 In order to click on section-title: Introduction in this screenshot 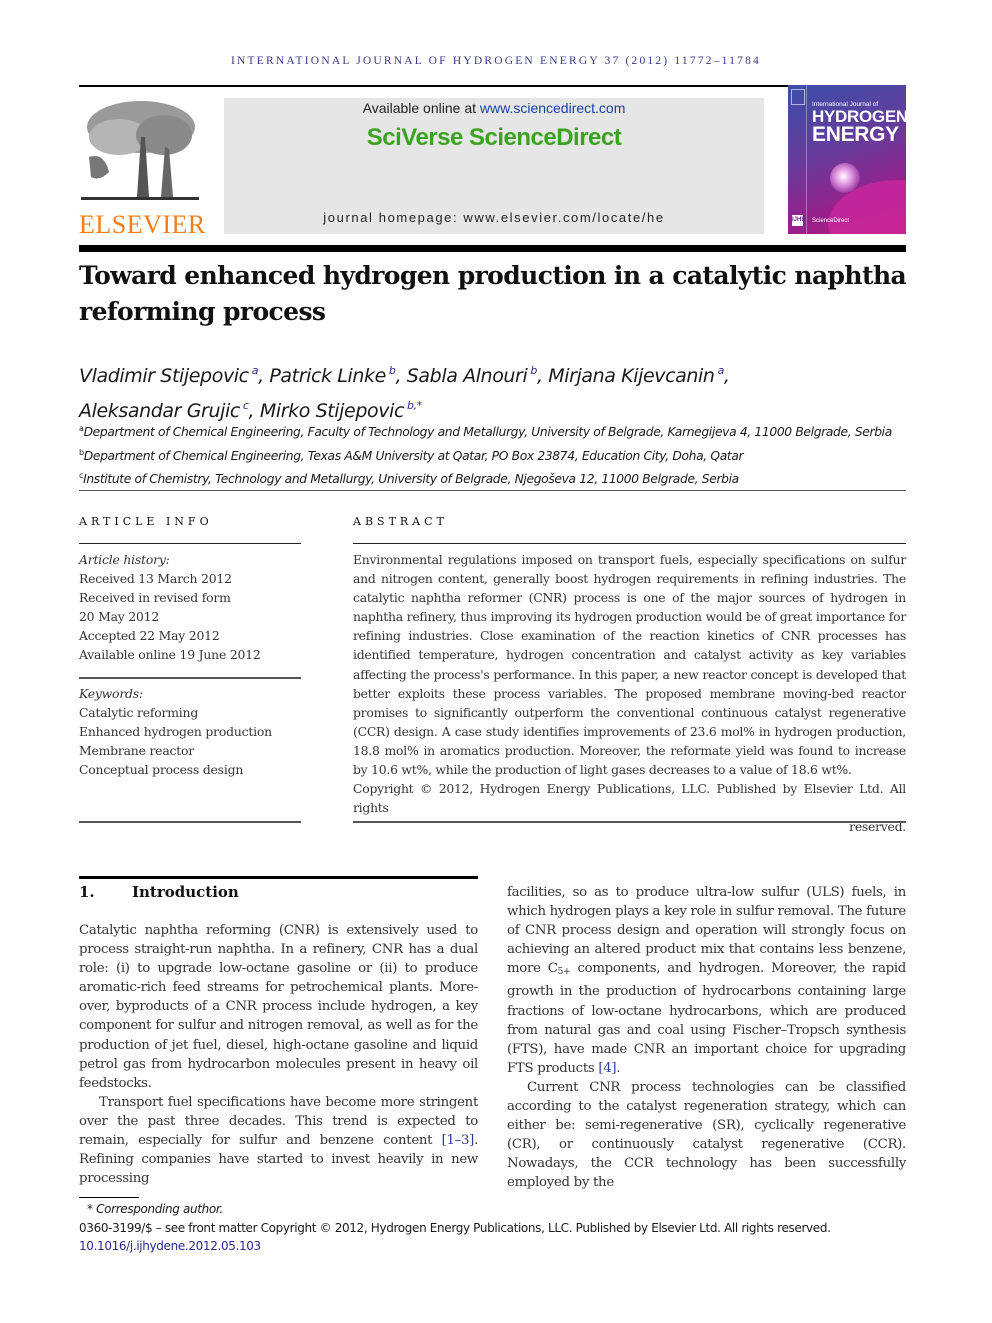, I will do `click(185, 892)`.